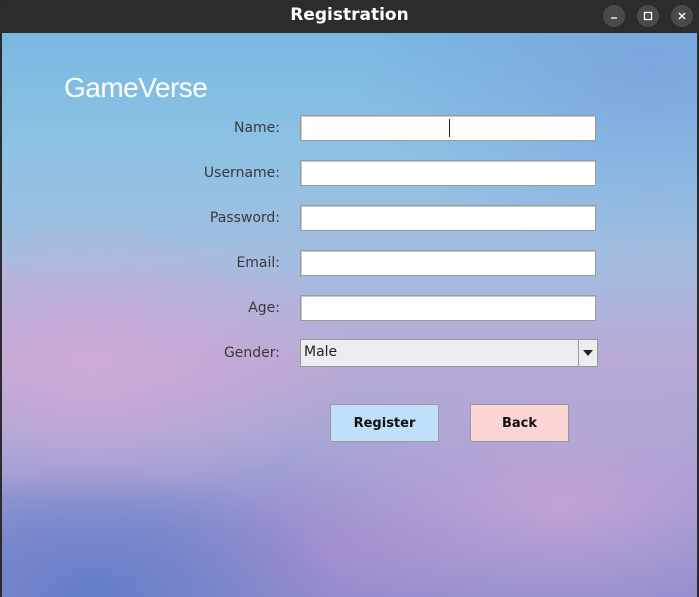  What do you see at coordinates (241, 173) in the screenshot?
I see `username-label: Username:` at bounding box center [241, 173].